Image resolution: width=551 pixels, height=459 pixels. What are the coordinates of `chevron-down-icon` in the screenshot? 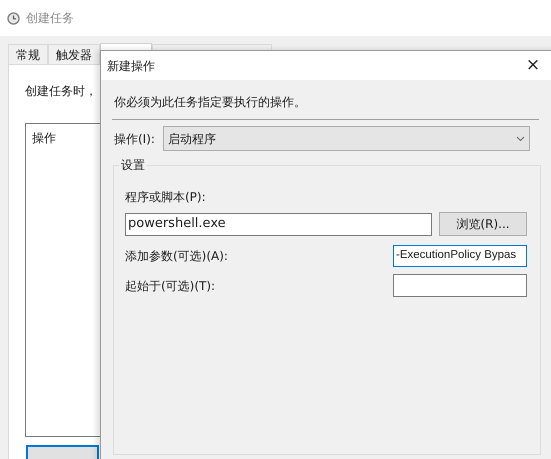 It's located at (520, 139).